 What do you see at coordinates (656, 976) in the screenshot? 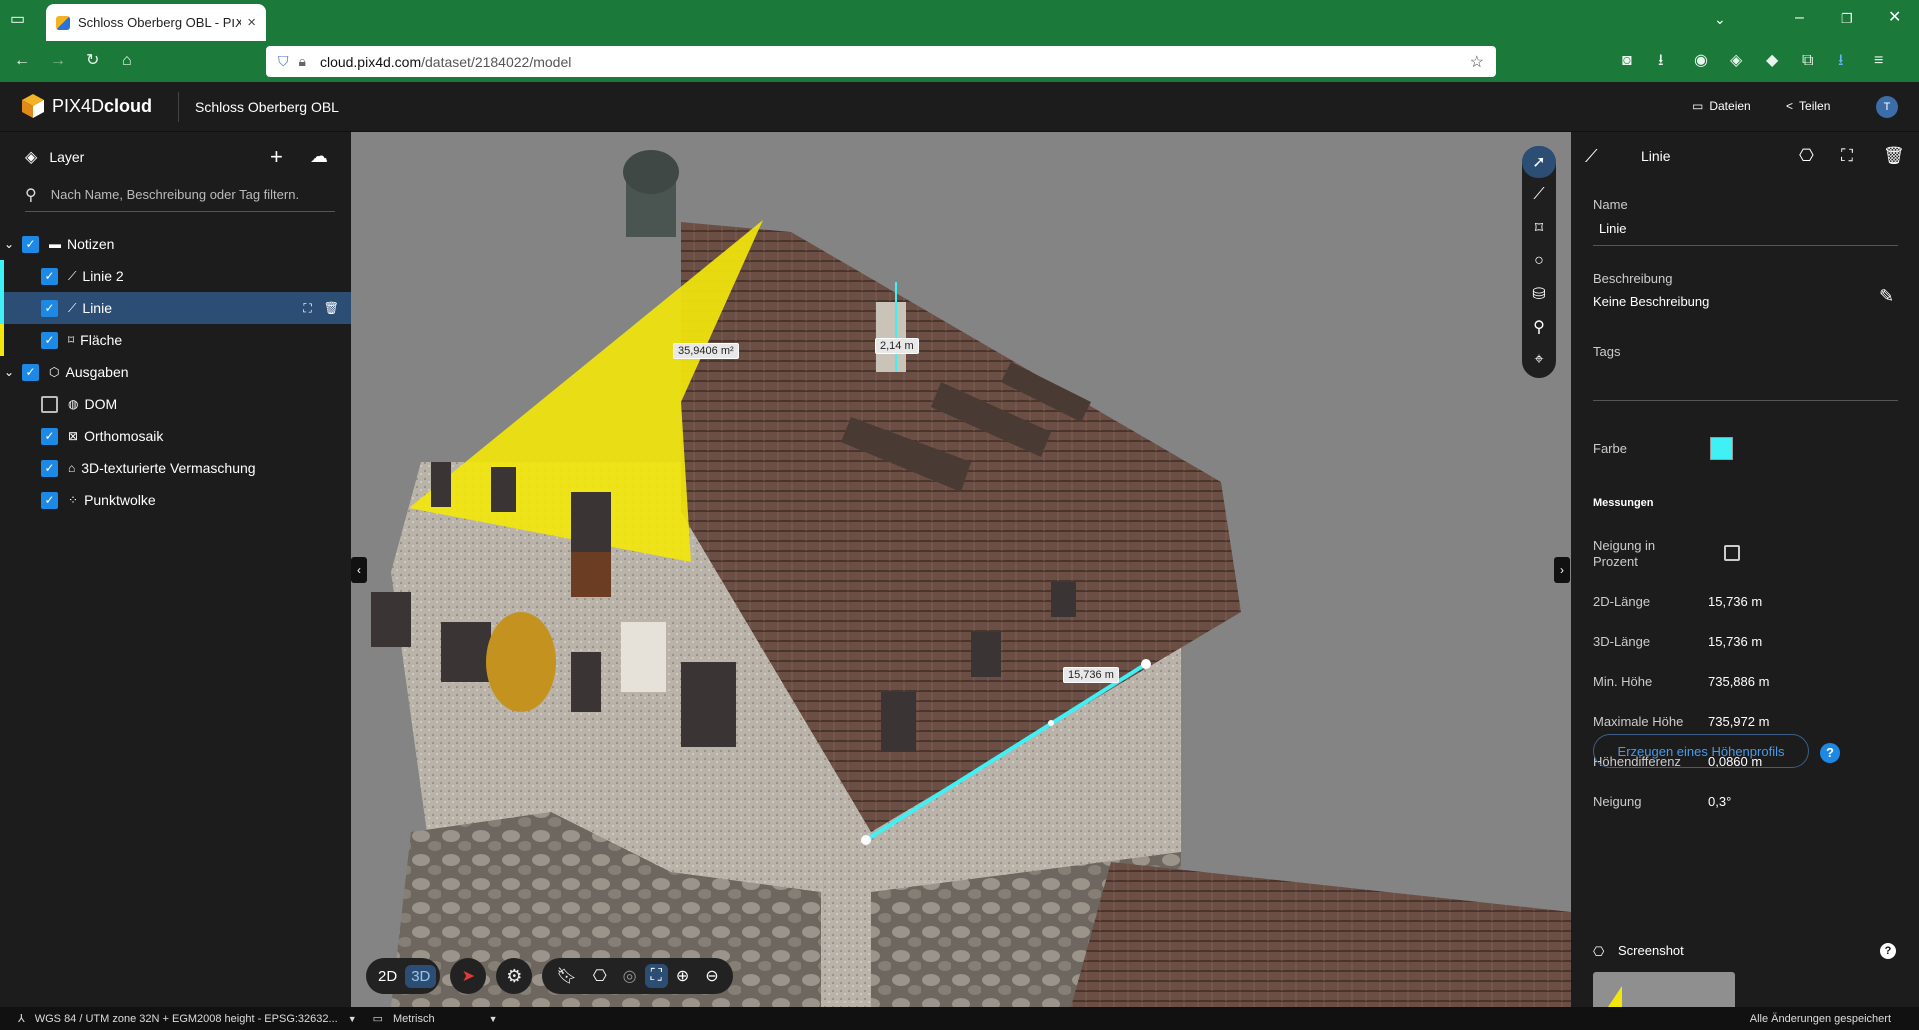
I see `fit-view-icon: ⛶` at bounding box center [656, 976].